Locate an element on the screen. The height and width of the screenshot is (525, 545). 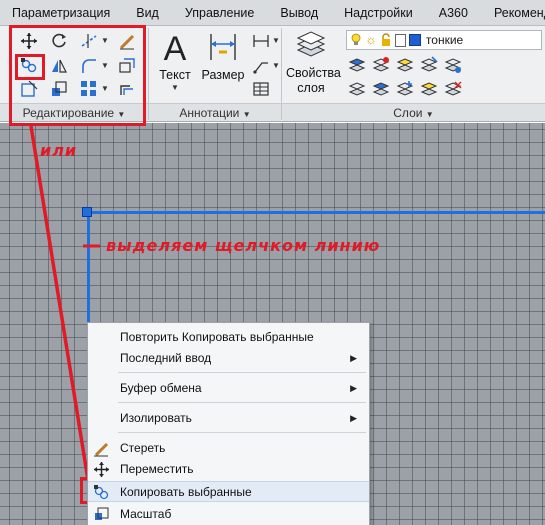
menu-output: Вывод is located at coordinates (298, 12).